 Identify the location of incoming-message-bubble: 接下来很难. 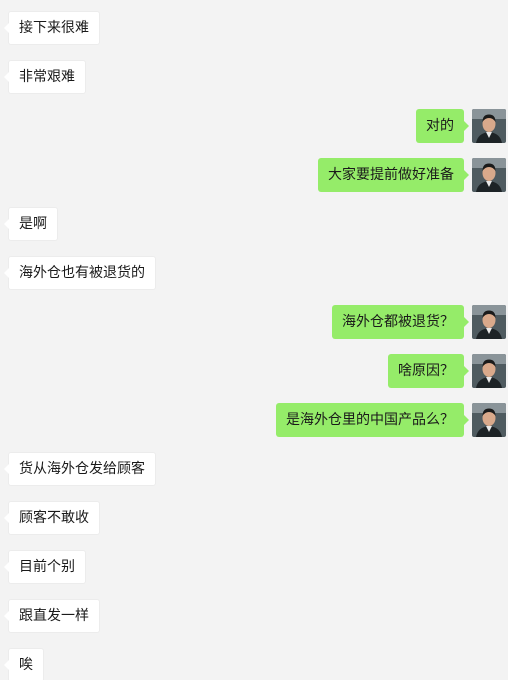
(52, 28).